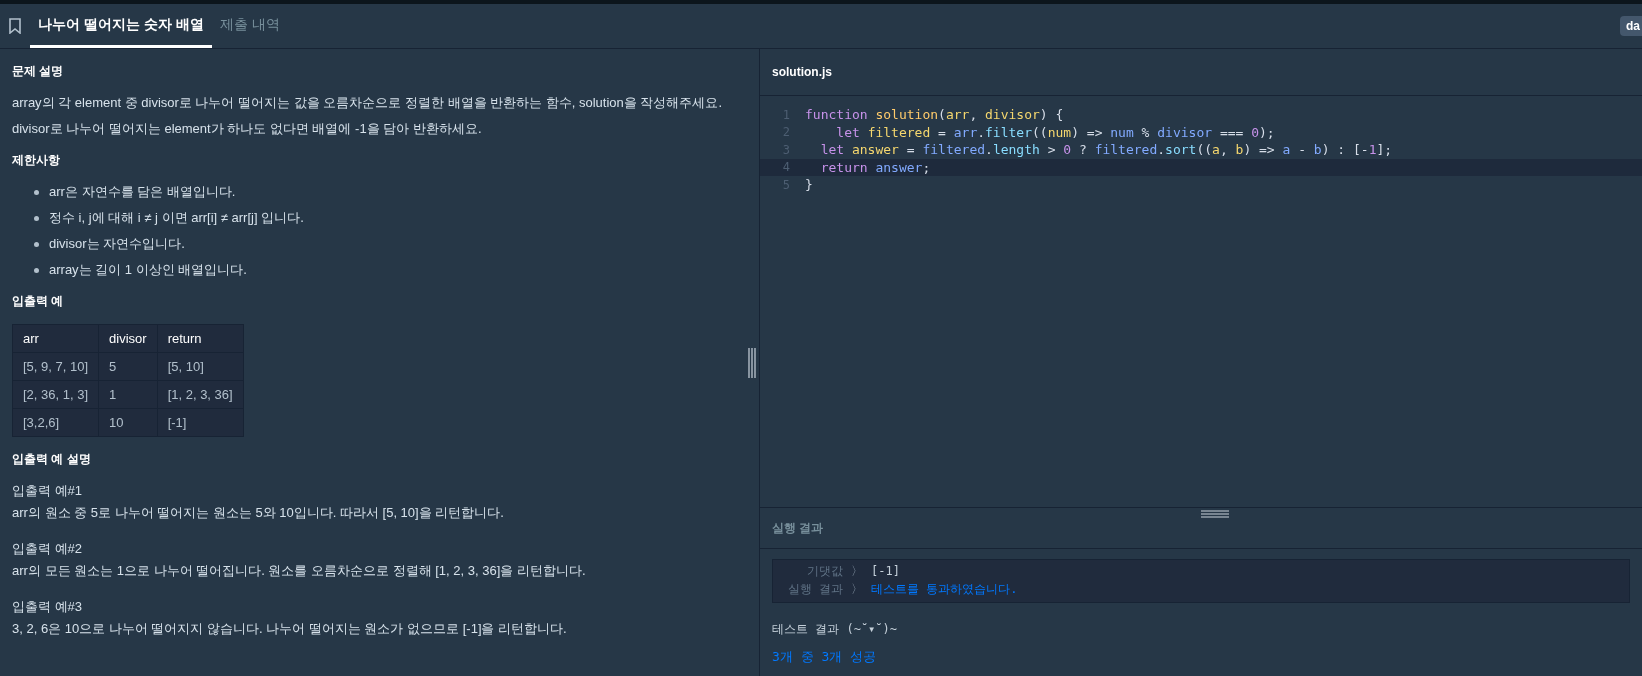 This screenshot has height=676, width=1642. I want to click on example-text: arr의 원소 중 5로 나누어 떨어지는 원소는 5와 10입니다. 따라서 [5, 10]을 리턴합니다., so click(258, 513).